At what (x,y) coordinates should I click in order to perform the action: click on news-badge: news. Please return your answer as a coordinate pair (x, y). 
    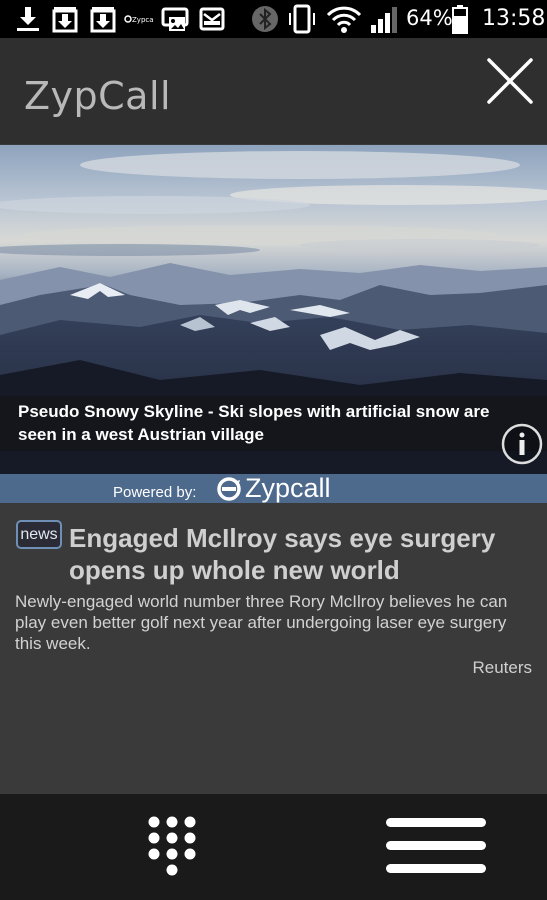
    Looking at the image, I should click on (39, 534).